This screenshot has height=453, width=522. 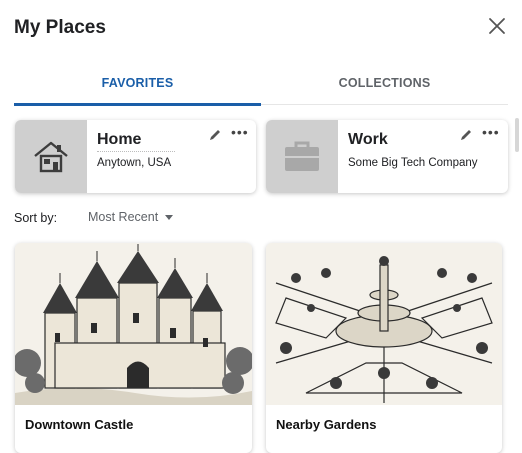 I want to click on card-caption: Downtown Castle, so click(x=79, y=424).